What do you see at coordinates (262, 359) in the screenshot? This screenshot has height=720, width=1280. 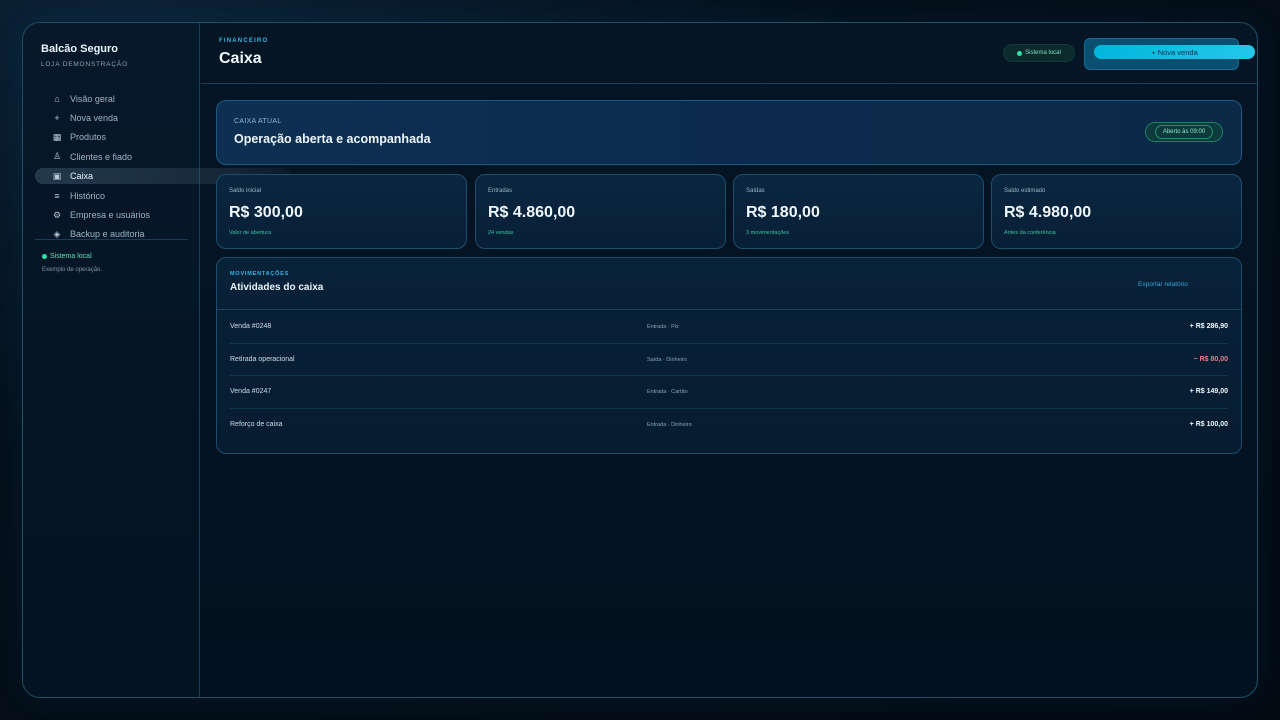 I see `row-description: Retirada operacional` at bounding box center [262, 359].